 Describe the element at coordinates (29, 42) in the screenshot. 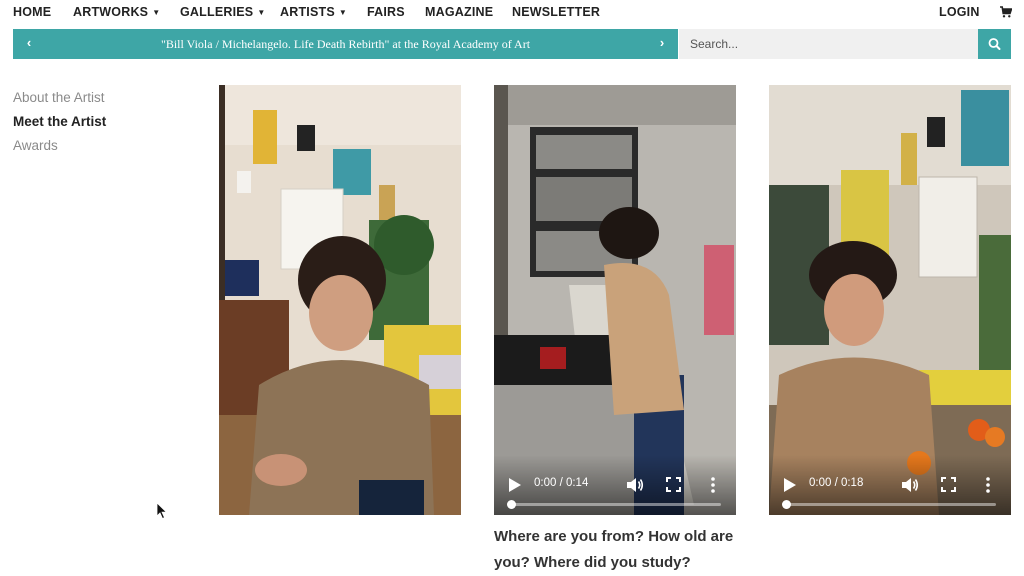

I see `chevron-left-icon: ‹` at that location.